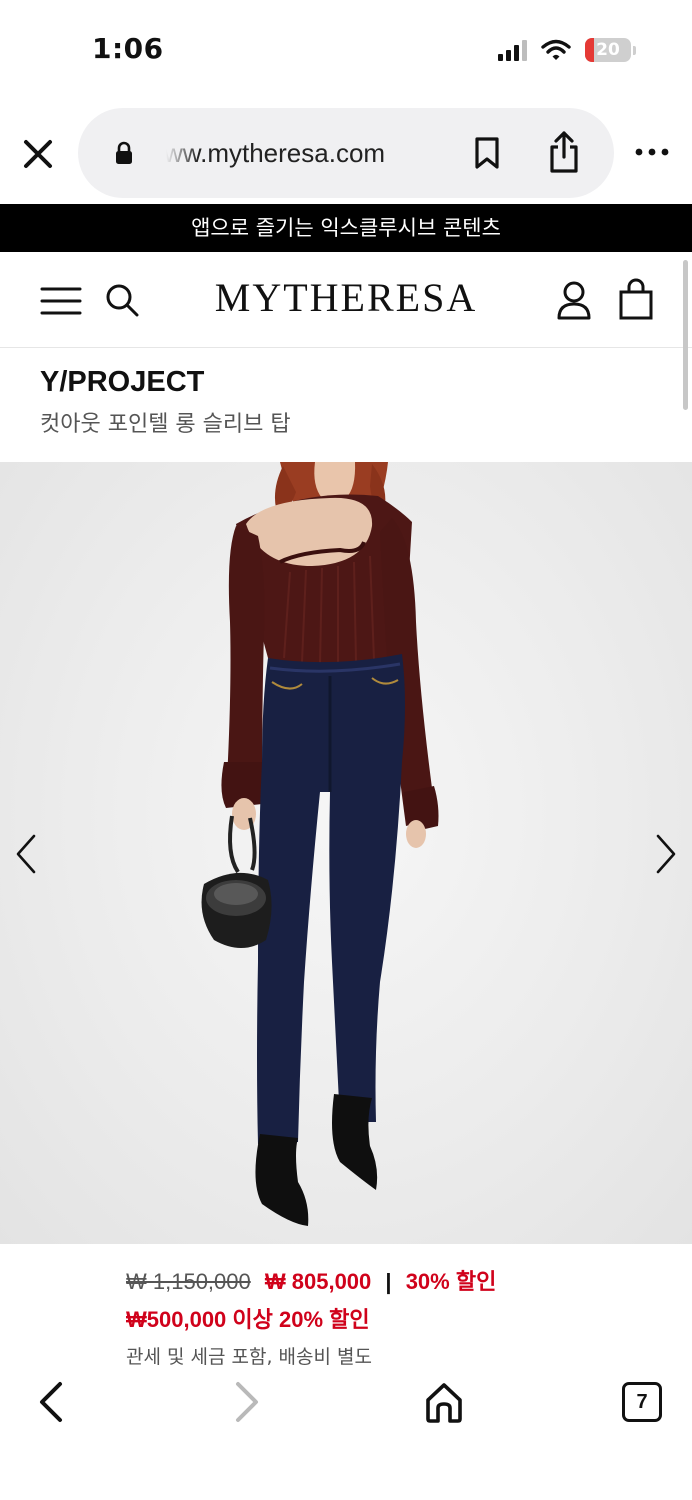  I want to click on chevron-right-icon, so click(666, 854).